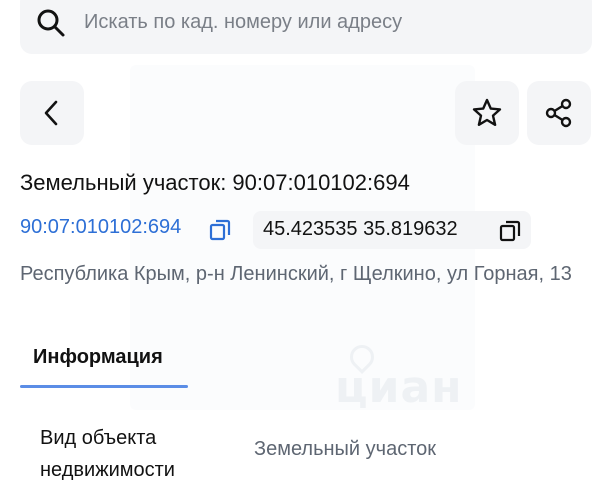 Image resolution: width=610 pixels, height=480 pixels. Describe the element at coordinates (107, 453) in the screenshot. I see `info-row-label: Вид объекта недвижимости` at that location.